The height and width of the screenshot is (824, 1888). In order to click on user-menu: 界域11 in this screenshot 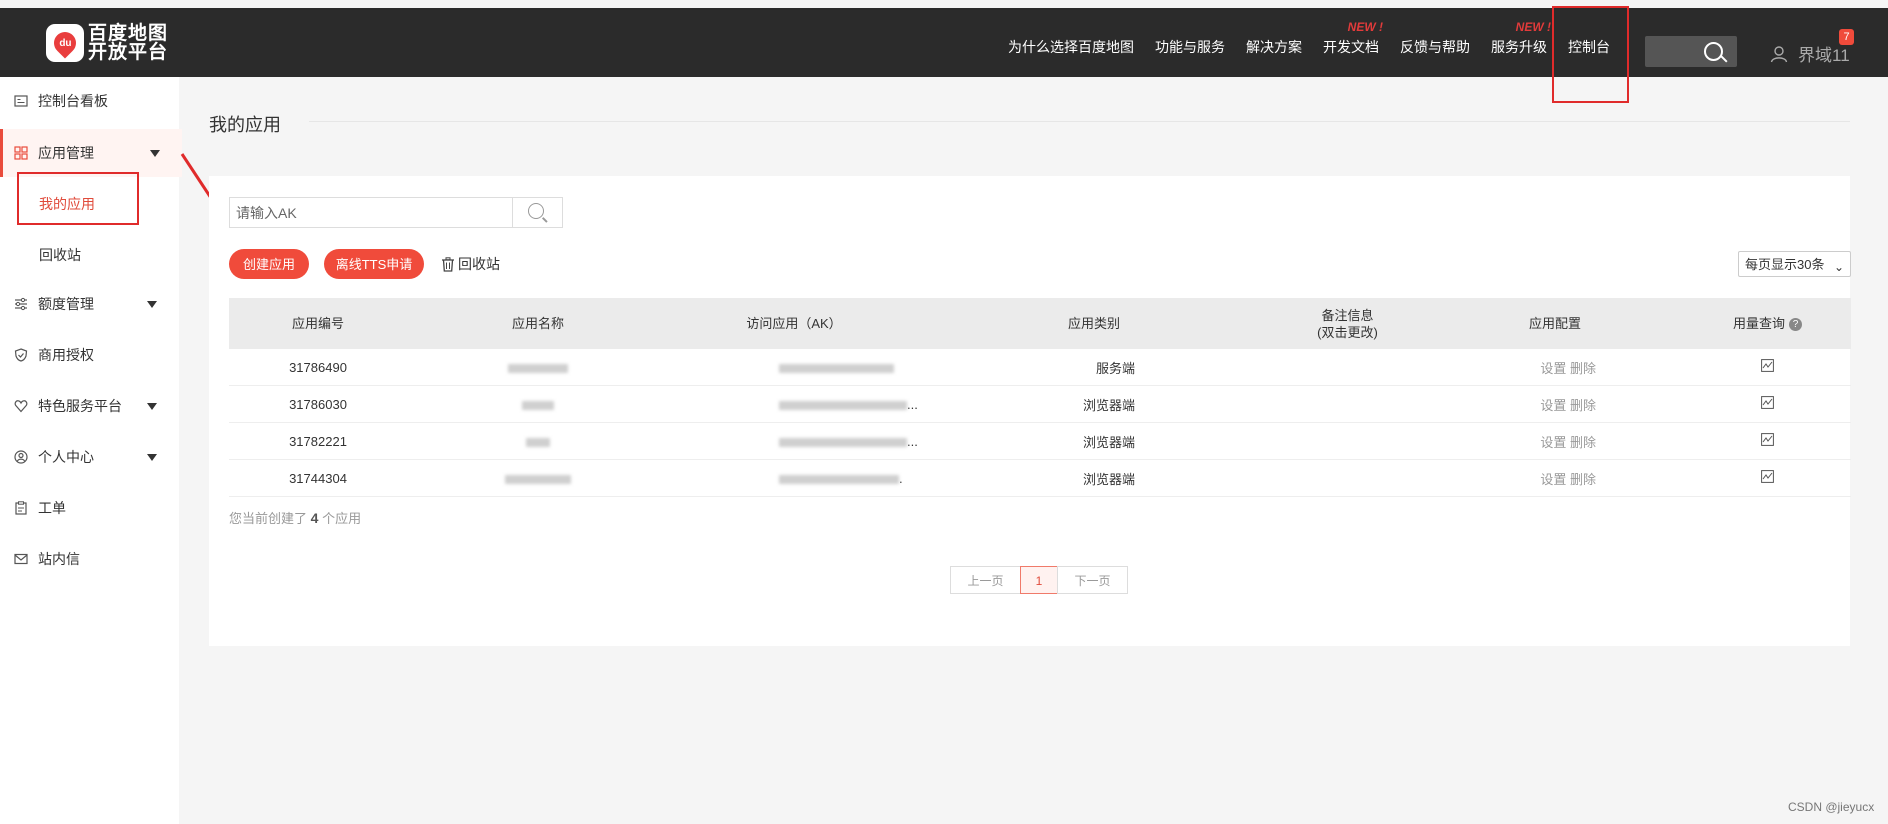, I will do `click(1810, 53)`.